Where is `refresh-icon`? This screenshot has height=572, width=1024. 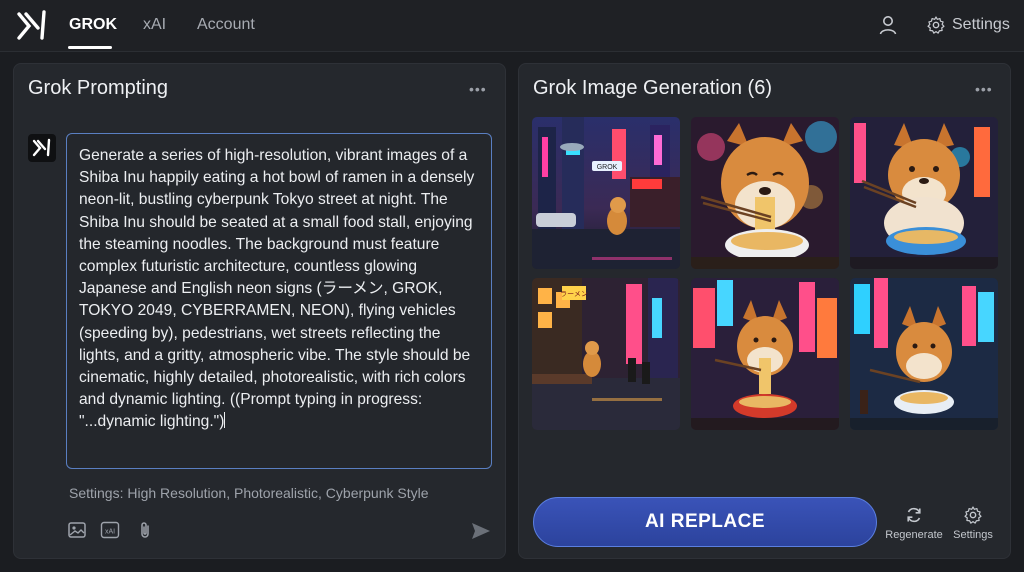 refresh-icon is located at coordinates (914, 515).